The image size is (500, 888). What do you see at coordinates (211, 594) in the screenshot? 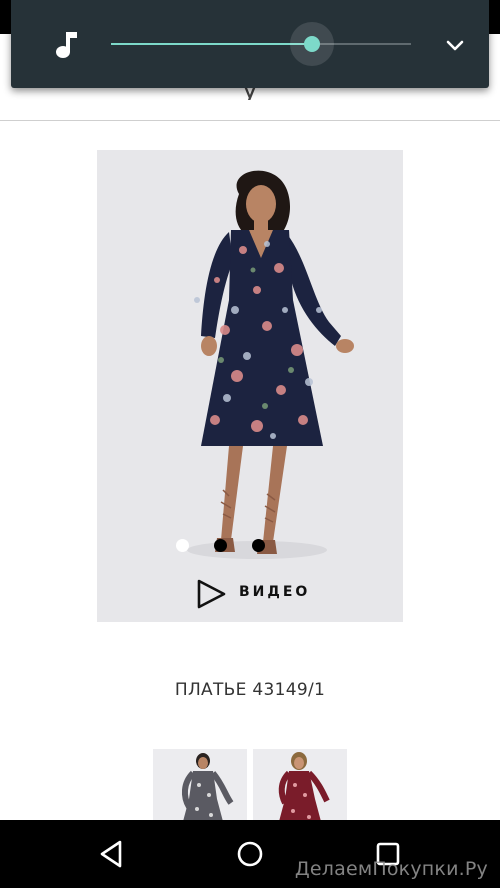
I see `play-icon` at bounding box center [211, 594].